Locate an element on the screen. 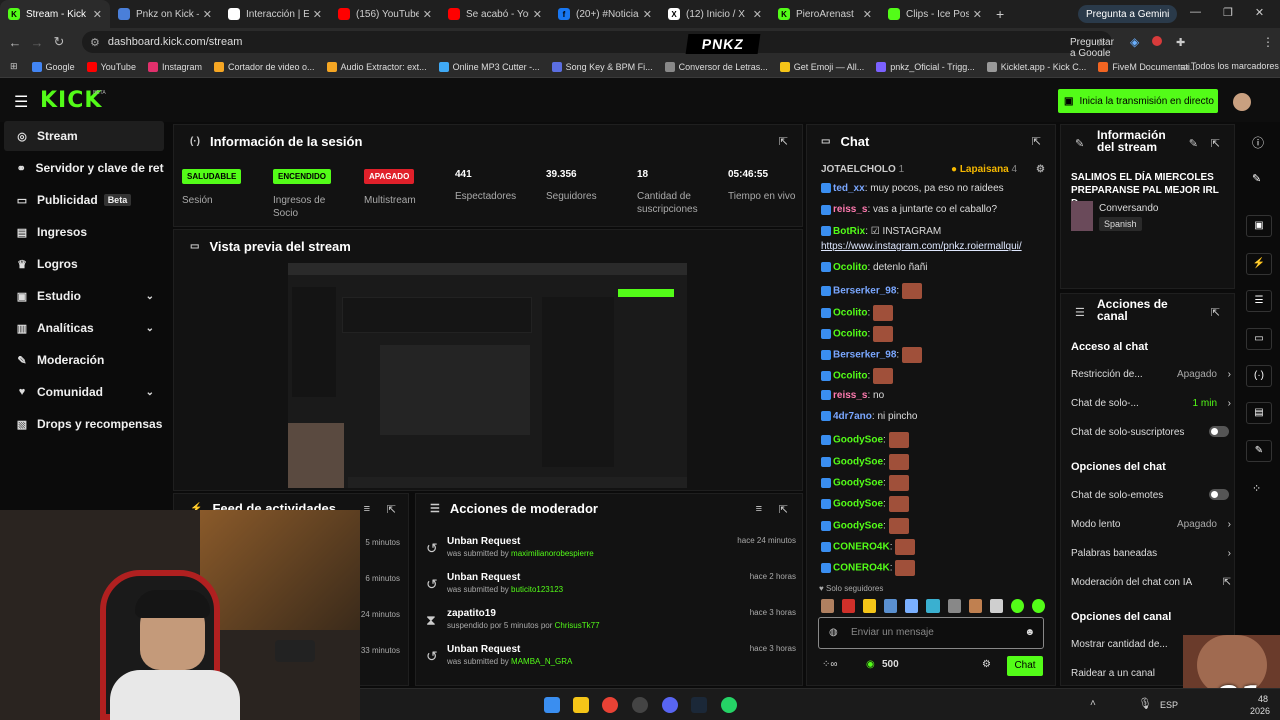 The width and height of the screenshot is (1280, 720). ai-mod-row: Moderación del chat con IA ⇱ is located at coordinates (1151, 582).